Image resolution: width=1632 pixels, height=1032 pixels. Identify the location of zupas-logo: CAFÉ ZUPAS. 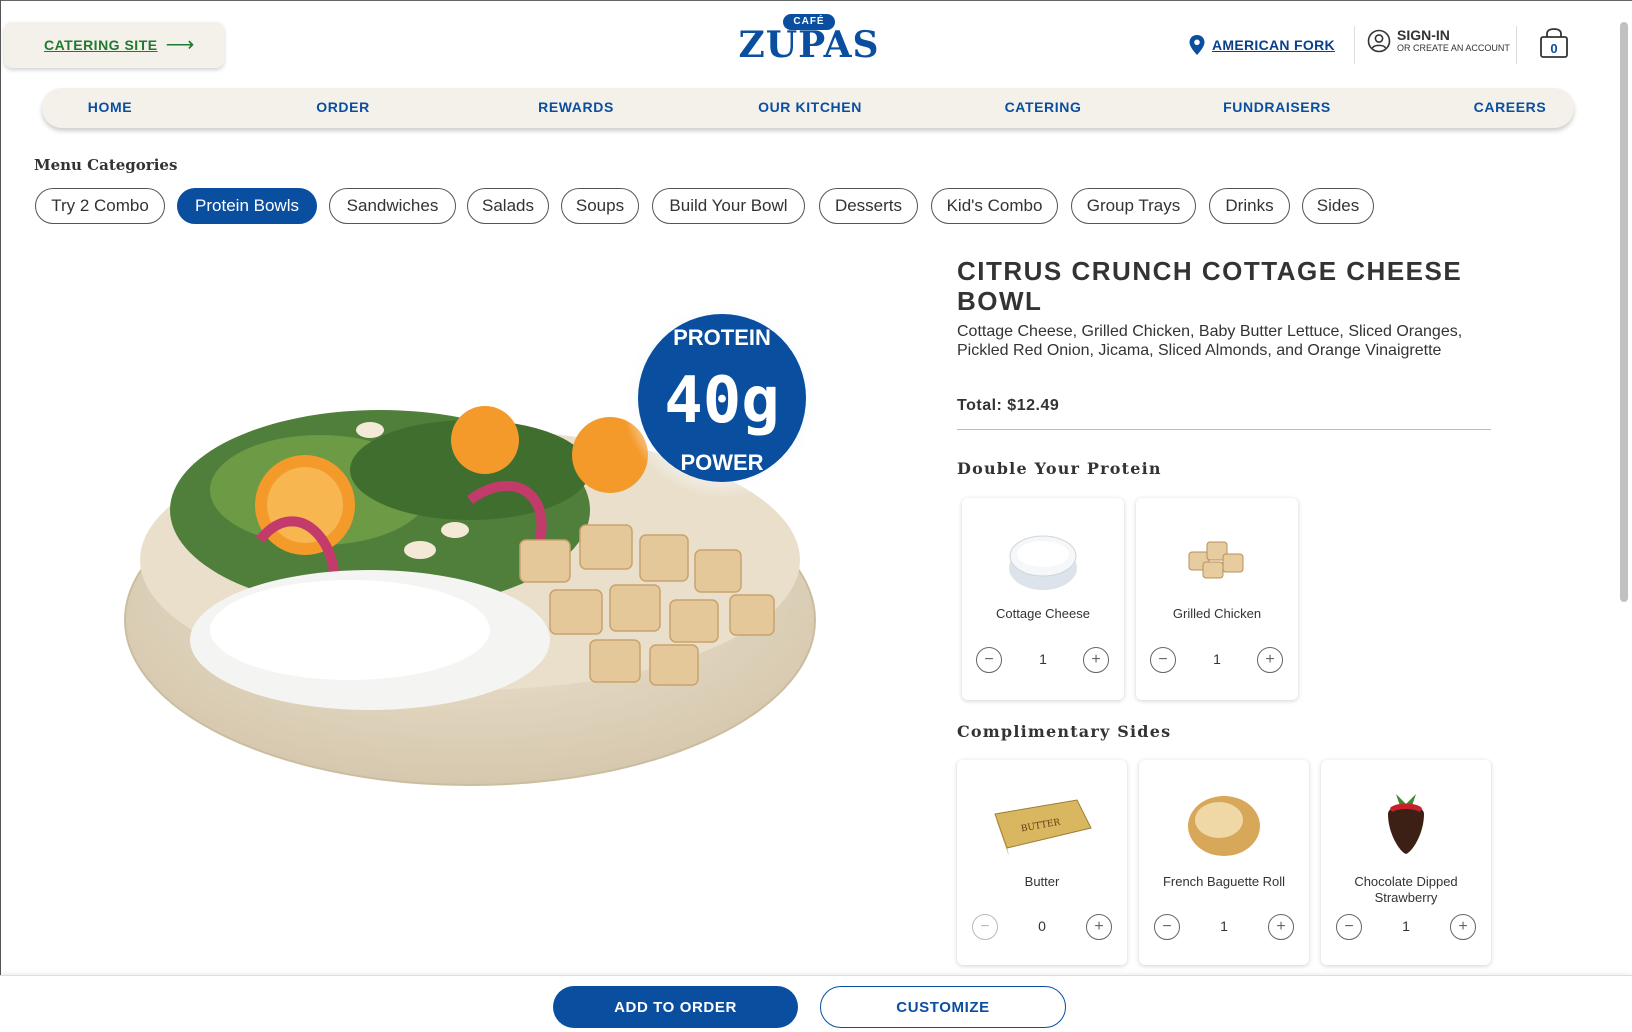
(809, 40).